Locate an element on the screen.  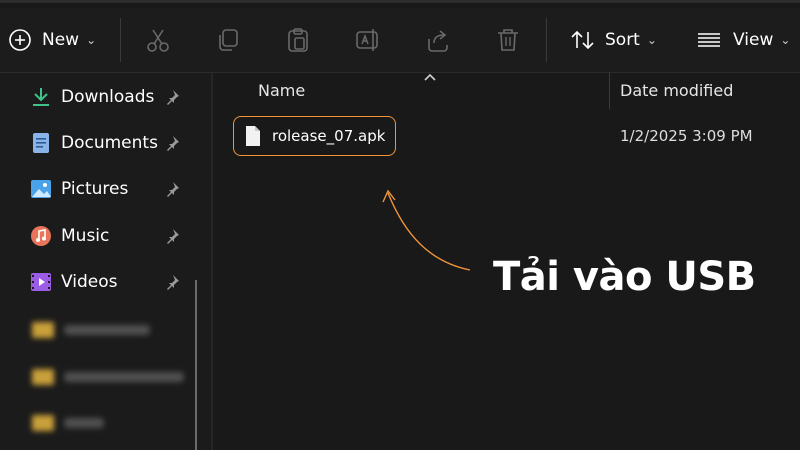
new-button: New ⌄ is located at coordinates (52, 40).